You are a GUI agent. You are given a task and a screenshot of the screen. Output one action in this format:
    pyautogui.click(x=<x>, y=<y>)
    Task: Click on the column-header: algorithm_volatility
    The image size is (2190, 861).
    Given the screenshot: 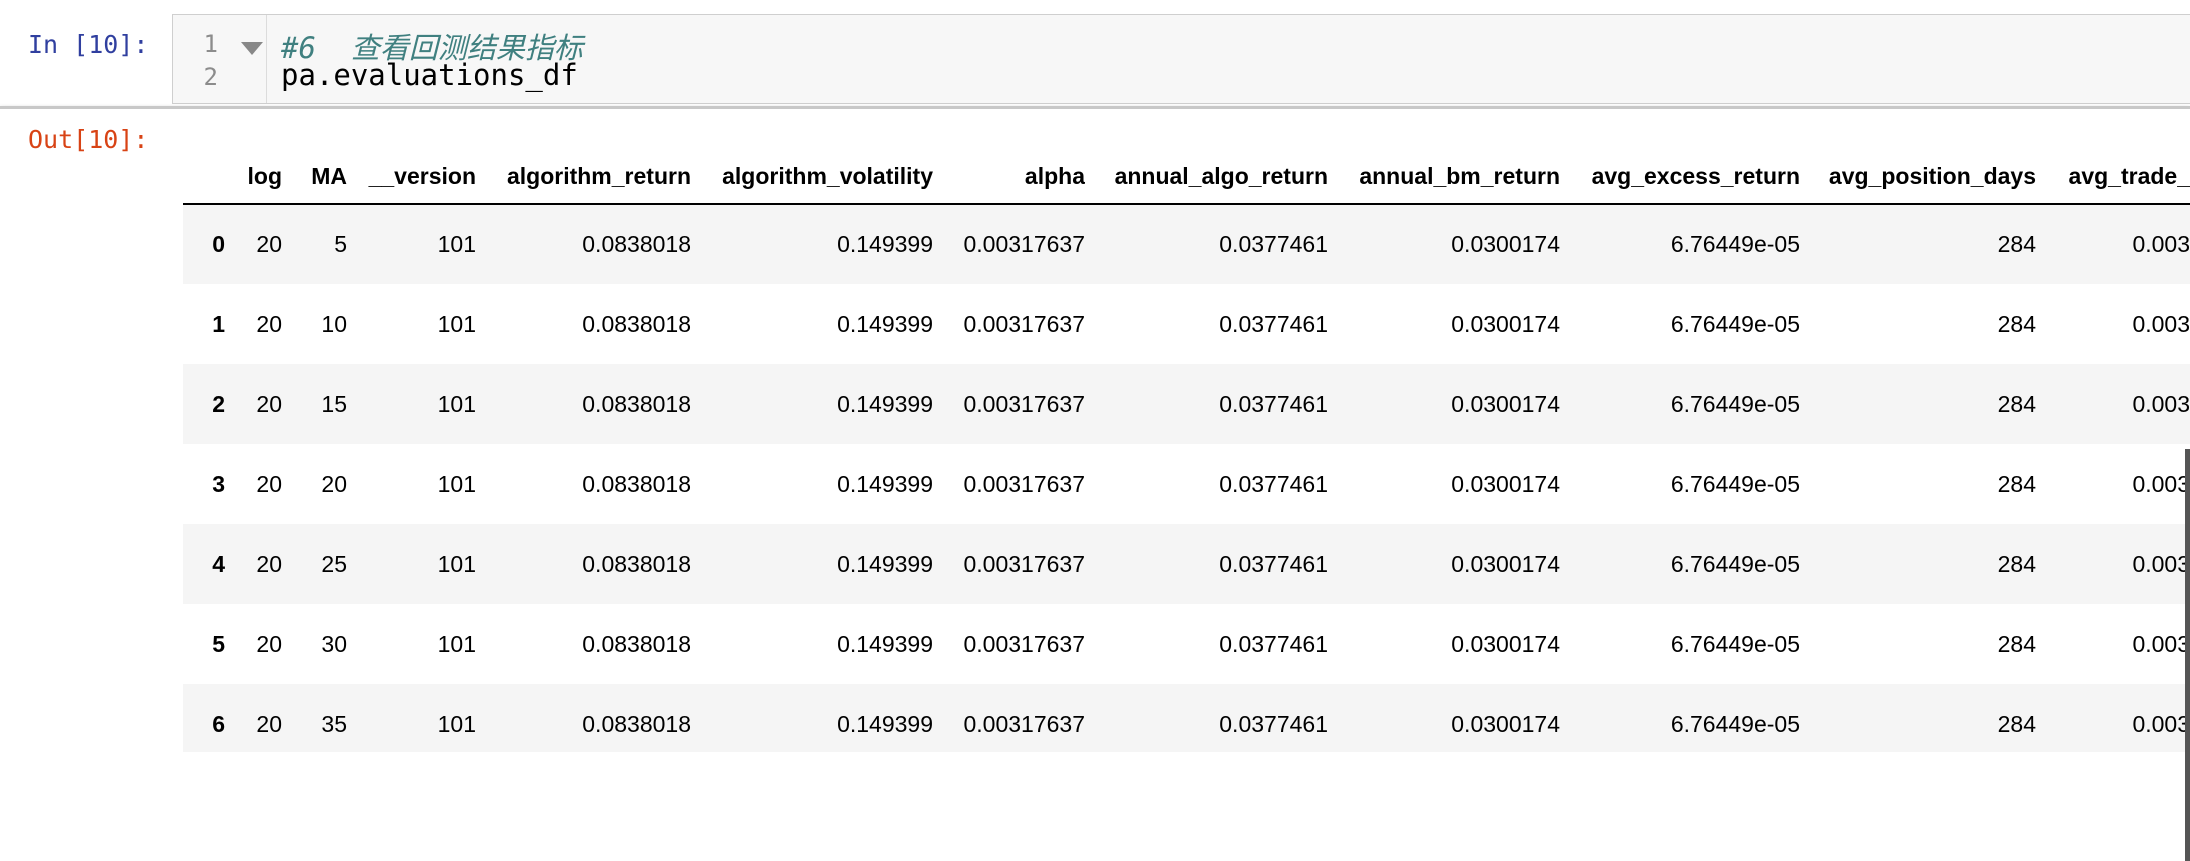 What is the action you would take?
    pyautogui.click(x=812, y=177)
    